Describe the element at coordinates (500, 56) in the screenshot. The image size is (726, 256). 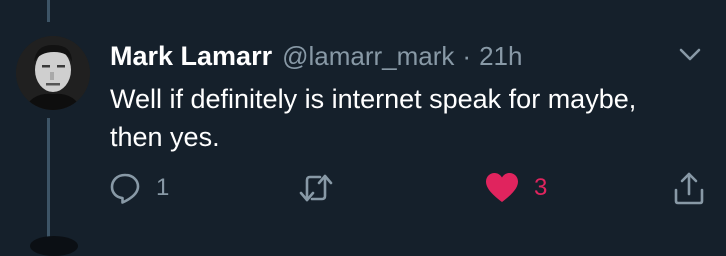
I see `timestamp: 21h` at that location.